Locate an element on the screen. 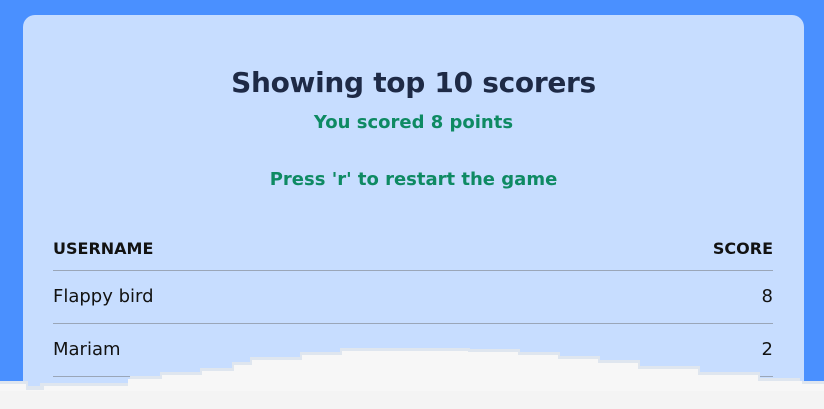  row-username: Flappy bird is located at coordinates (278, 297).